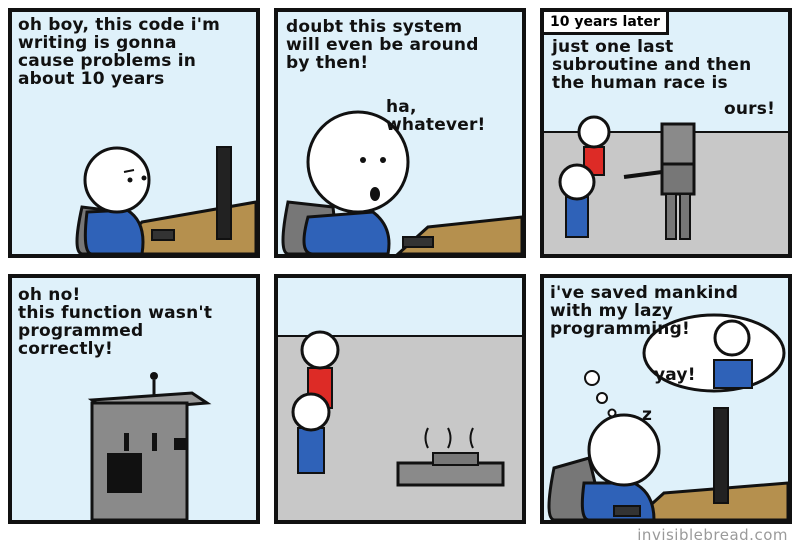 This screenshot has width=800, height=550. Describe the element at coordinates (606, 23) in the screenshot. I see `panel-3-time-tag: 10 years later` at that location.